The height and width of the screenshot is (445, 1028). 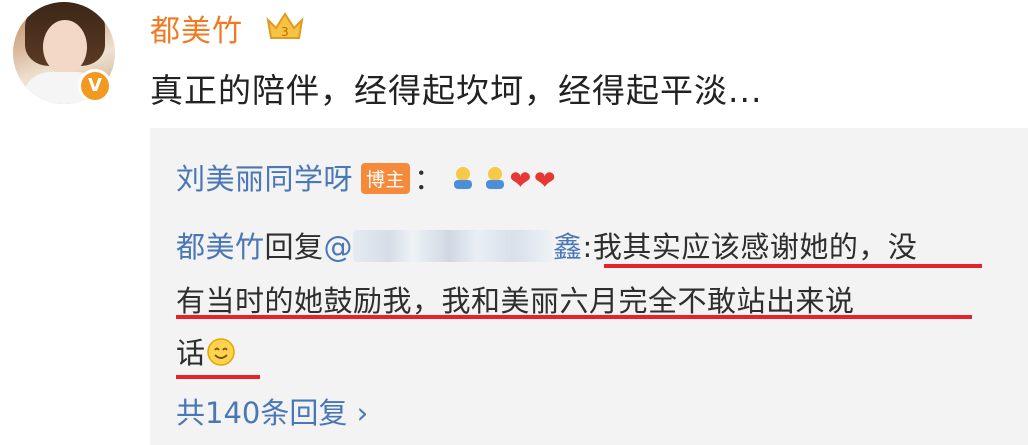 What do you see at coordinates (220, 352) in the screenshot?
I see `smile-emoji-icon` at bounding box center [220, 352].